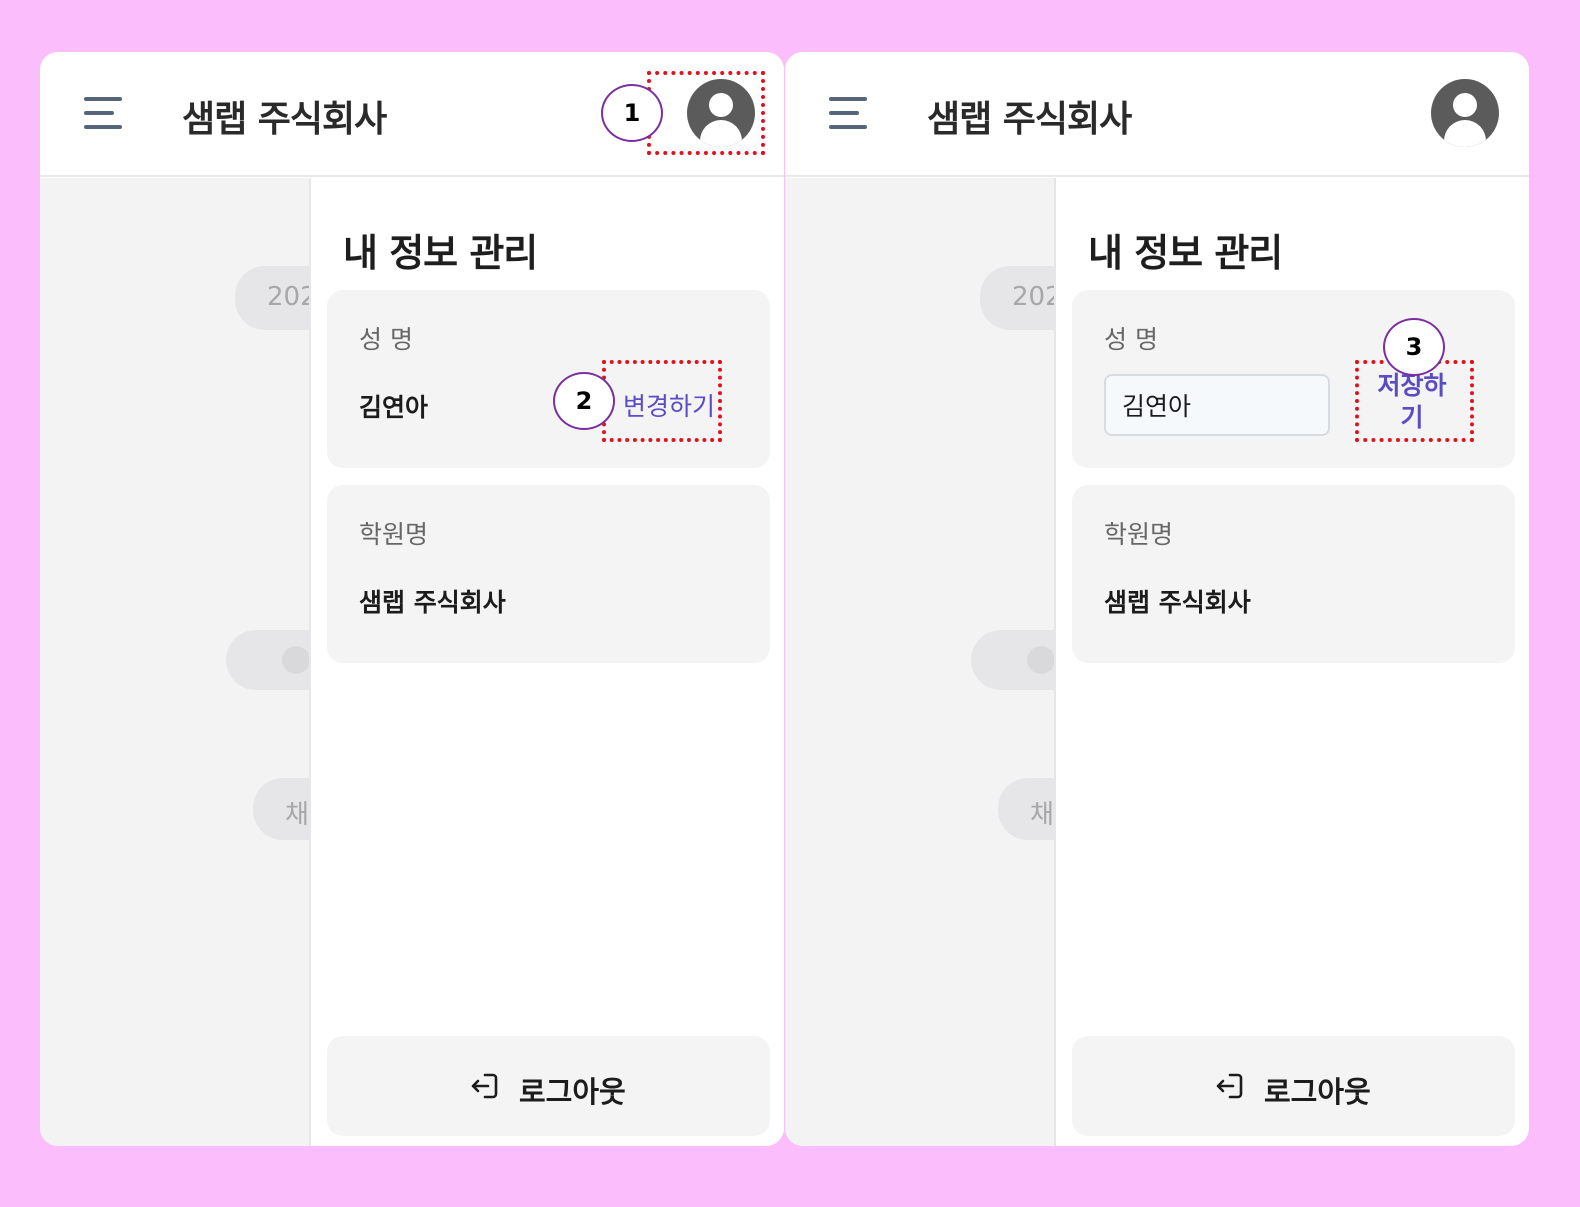 The image size is (1580, 1207). Describe the element at coordinates (662, 401) in the screenshot. I see `highlight-change-box` at that location.